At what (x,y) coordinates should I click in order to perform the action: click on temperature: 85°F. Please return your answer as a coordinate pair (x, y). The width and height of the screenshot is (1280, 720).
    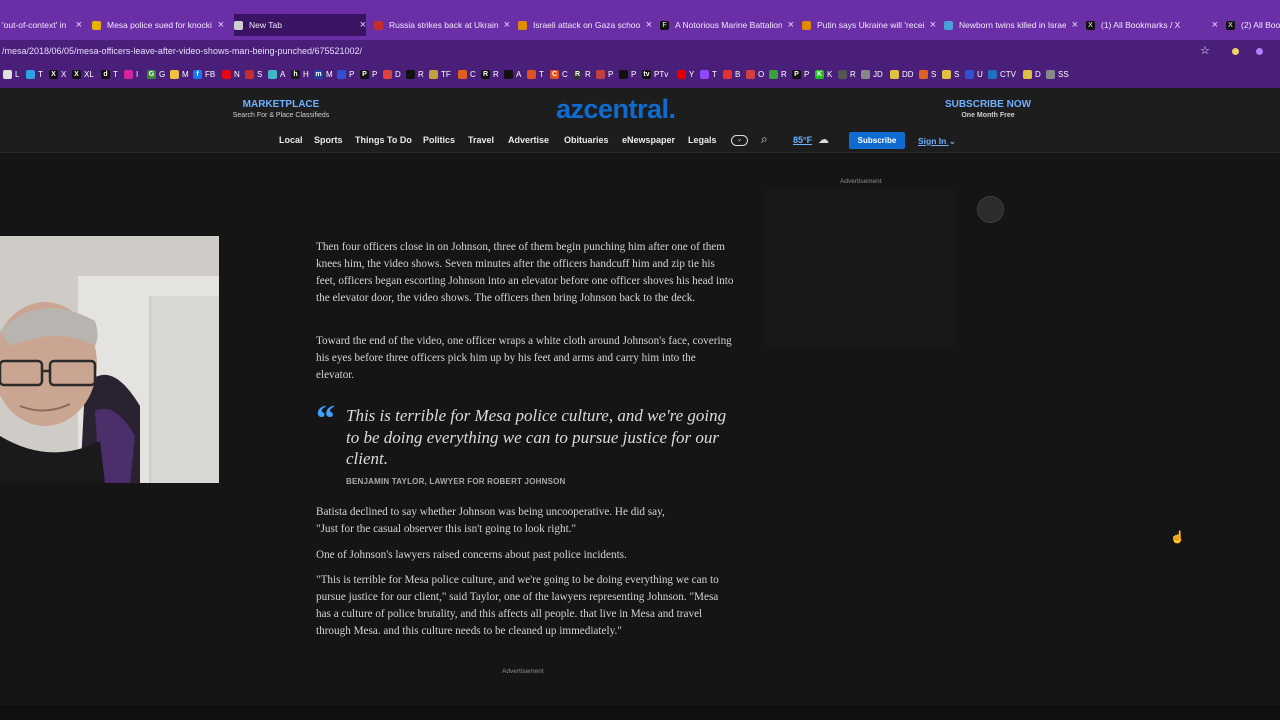
    Looking at the image, I should click on (802, 140).